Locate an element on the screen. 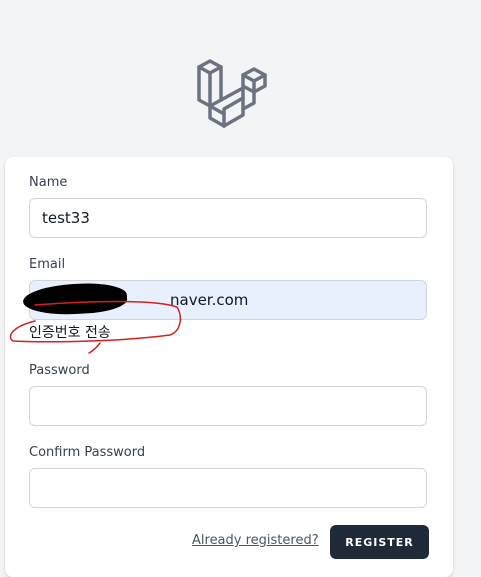 Image resolution: width=481 pixels, height=577 pixels. already-registered-link: Already registered? is located at coordinates (255, 540).